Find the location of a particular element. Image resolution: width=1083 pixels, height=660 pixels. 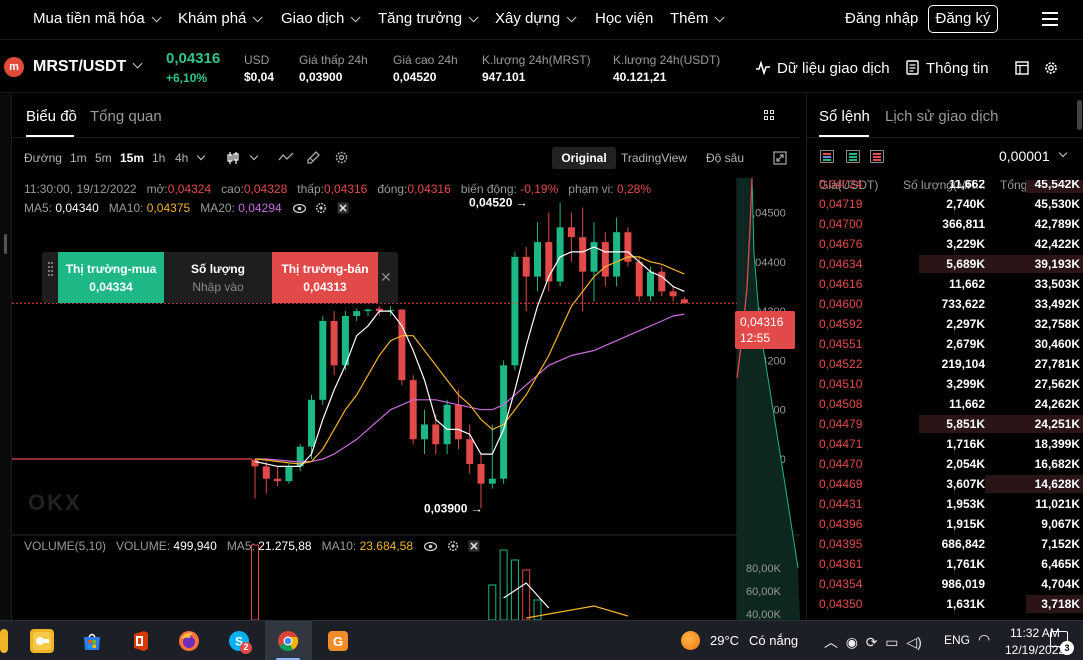

order-book-row: 0,04510 3,299K 27,562K is located at coordinates (945, 384).